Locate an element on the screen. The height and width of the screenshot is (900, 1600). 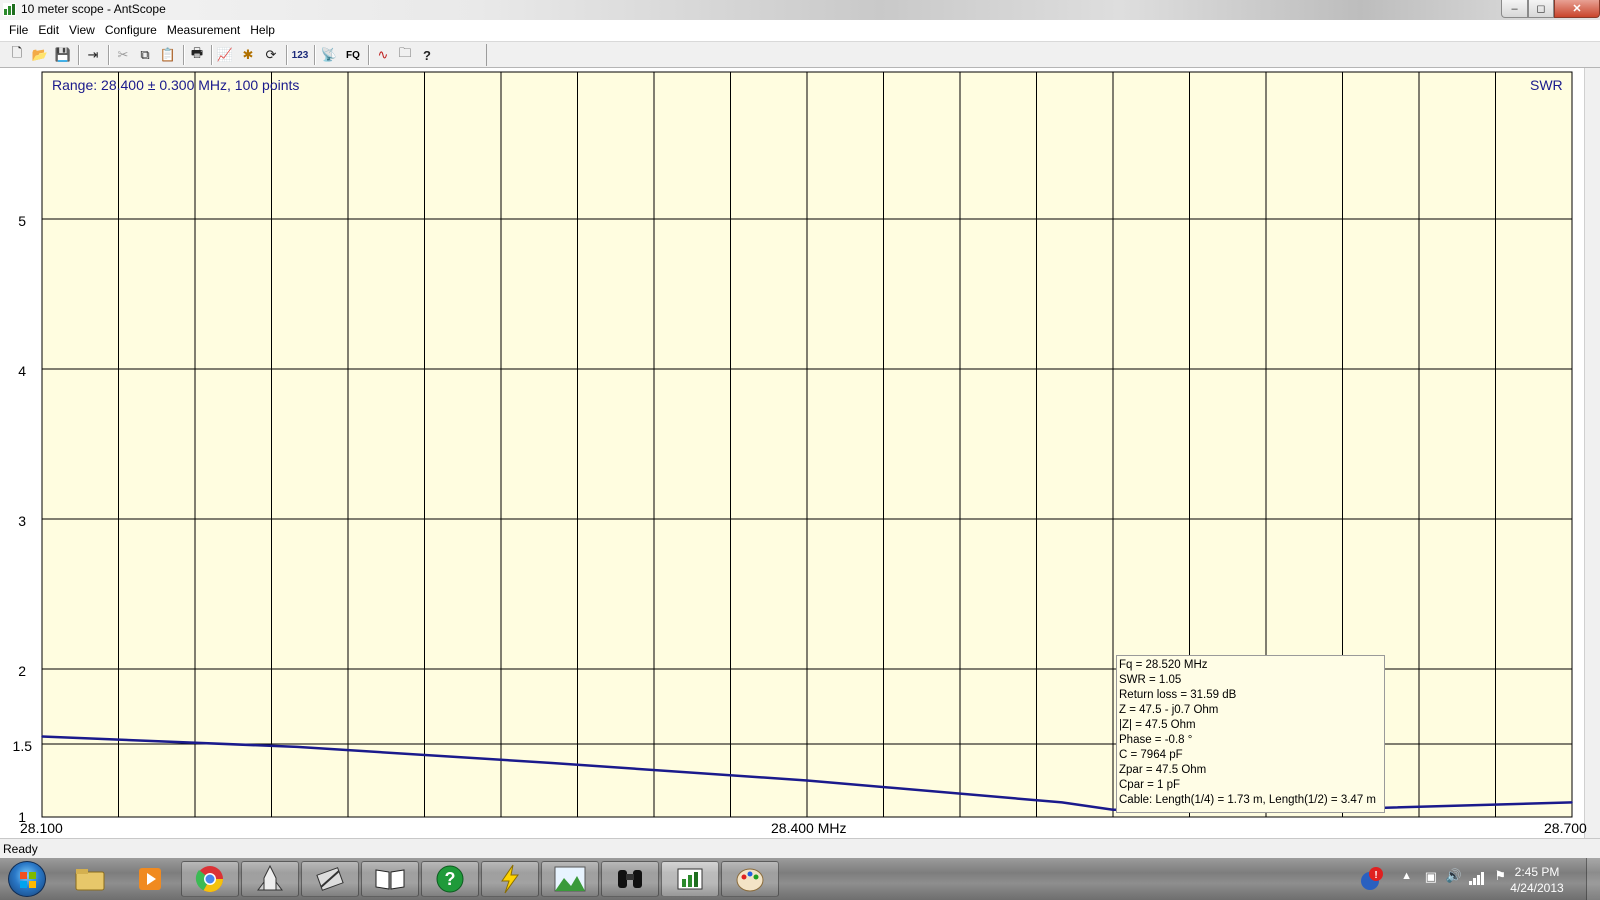
menu-configure: Configure is located at coordinates (131, 30).